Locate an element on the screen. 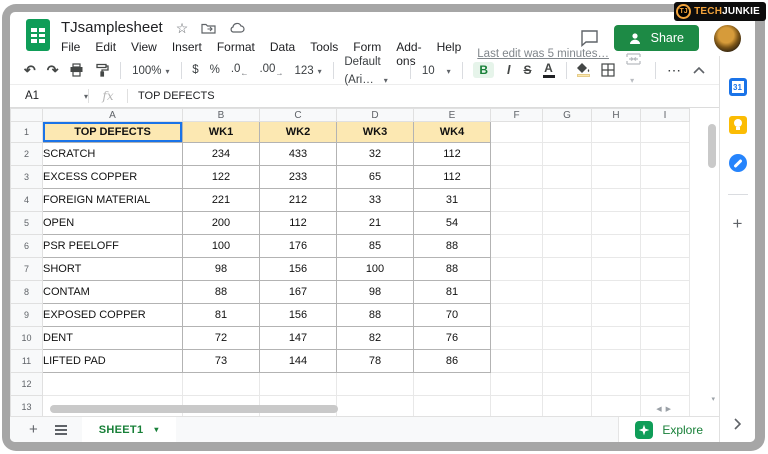 The width and height of the screenshot is (768, 454). row-header-13: 13 is located at coordinates (26, 405).